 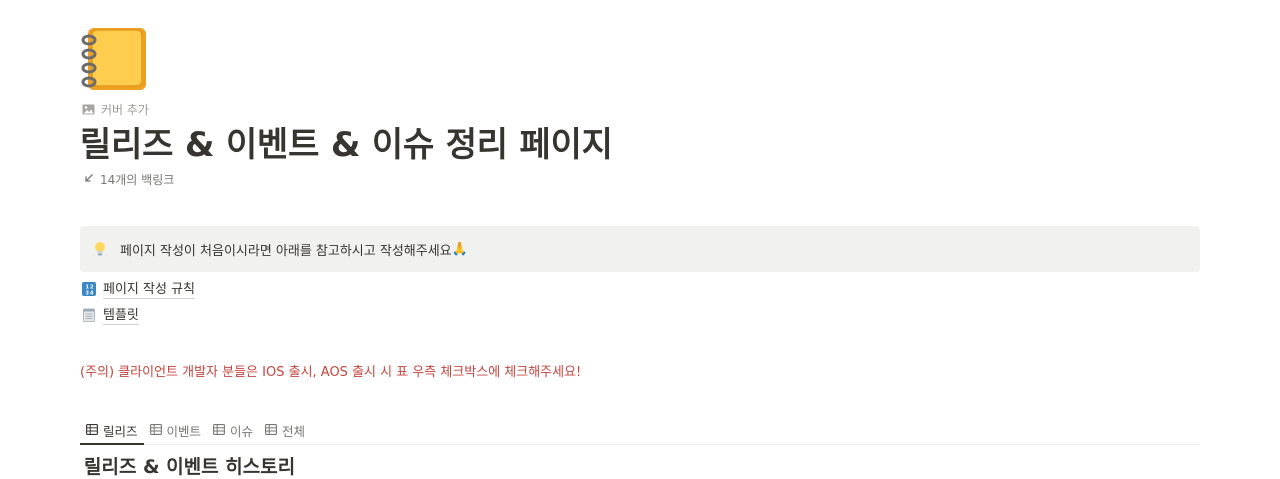 What do you see at coordinates (92, 293) in the screenshot?
I see `svg-text: 4` at bounding box center [92, 293].